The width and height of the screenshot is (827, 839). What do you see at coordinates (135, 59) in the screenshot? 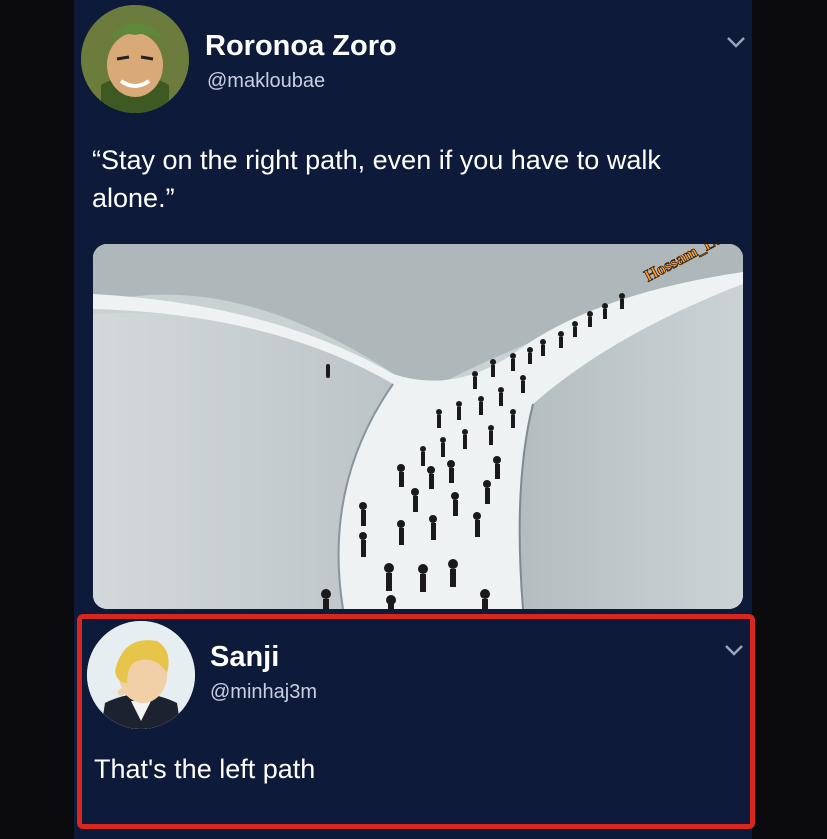
I see `zoro-avatar-icon` at bounding box center [135, 59].